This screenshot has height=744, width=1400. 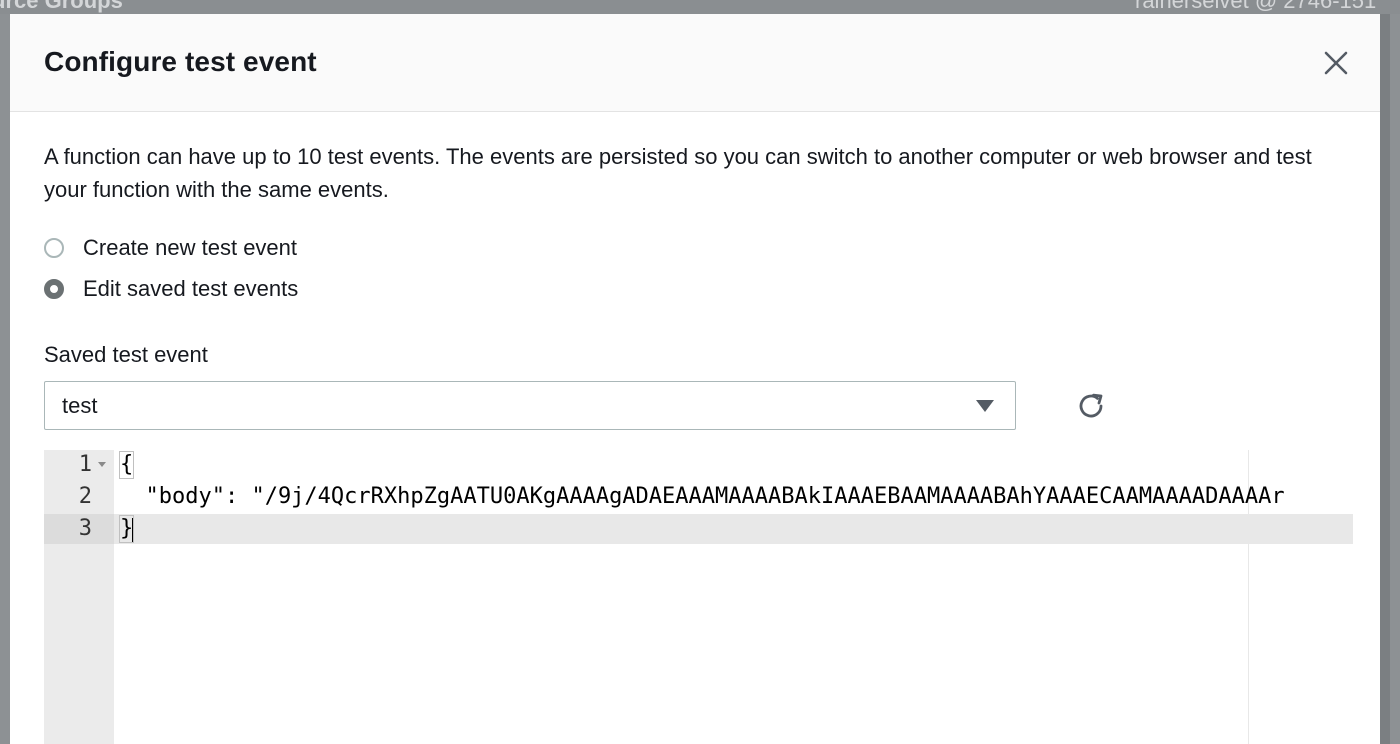 I want to click on fold-arrow-icon, so click(x=102, y=464).